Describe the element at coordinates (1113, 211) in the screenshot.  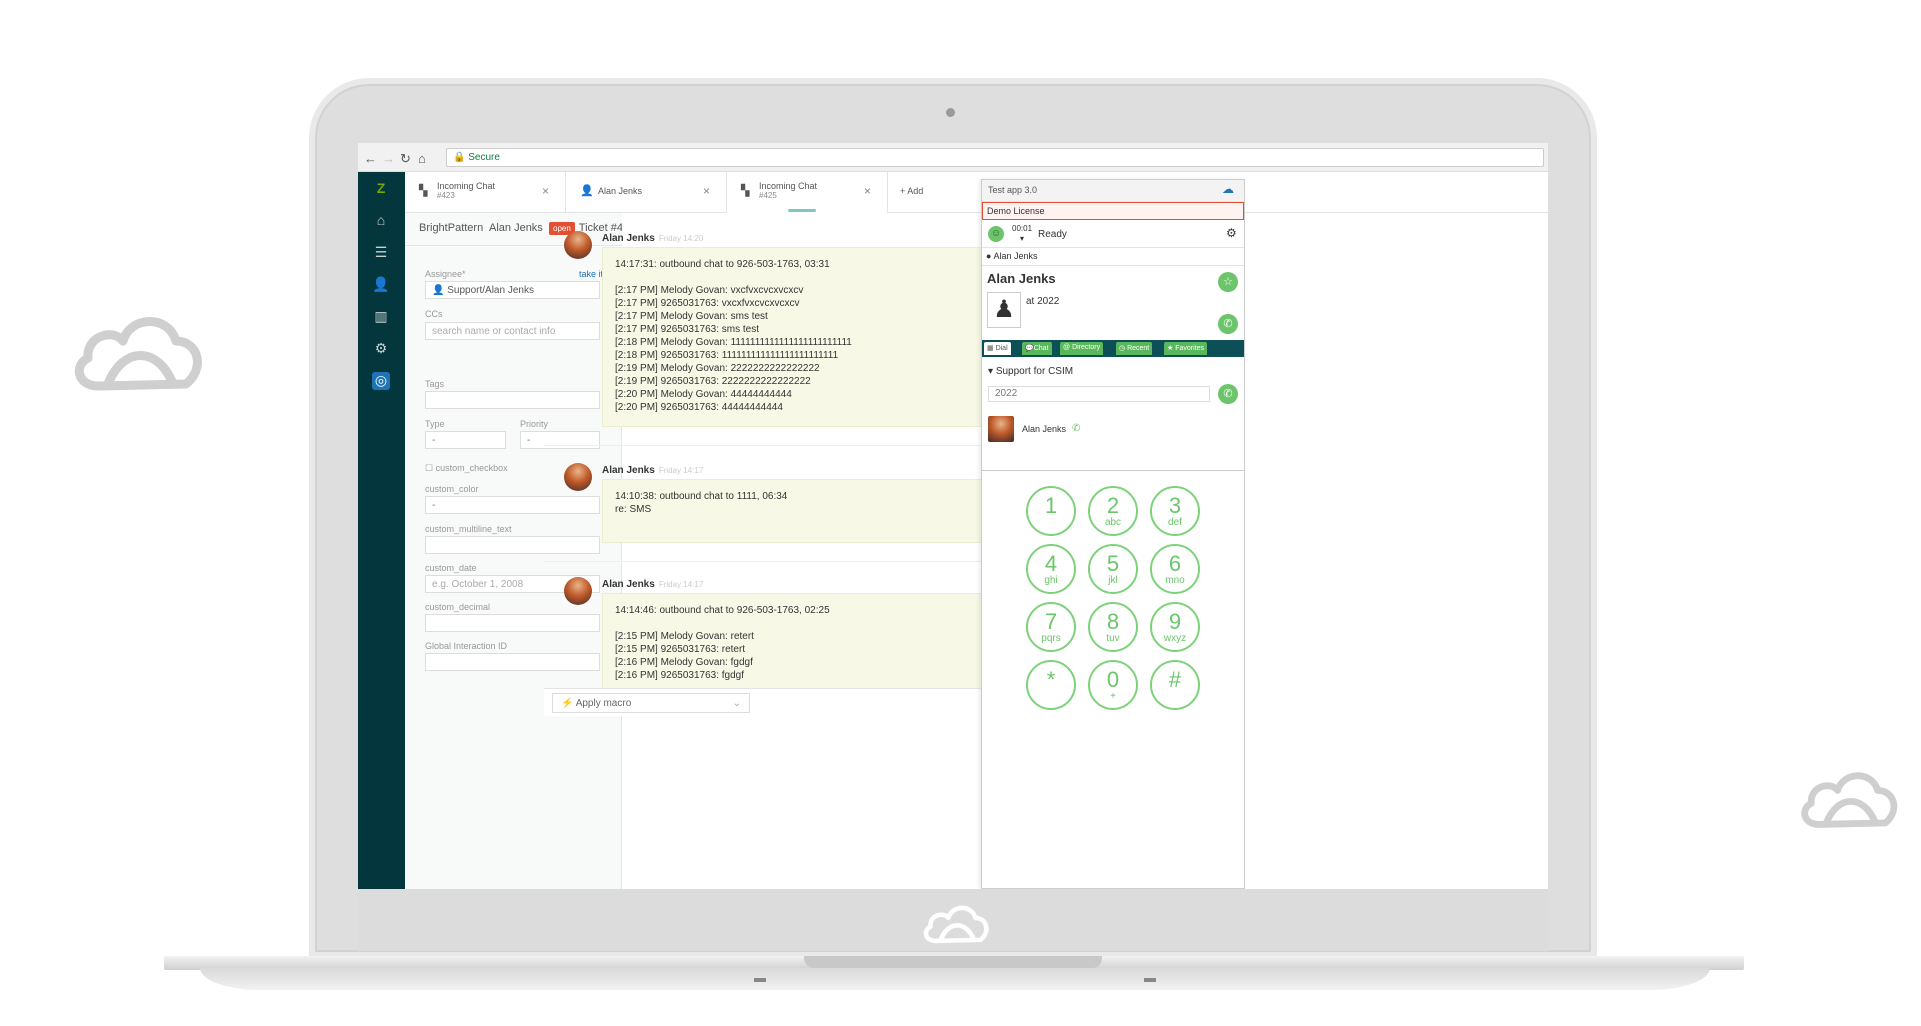
I see `license-banner: Demo License` at that location.